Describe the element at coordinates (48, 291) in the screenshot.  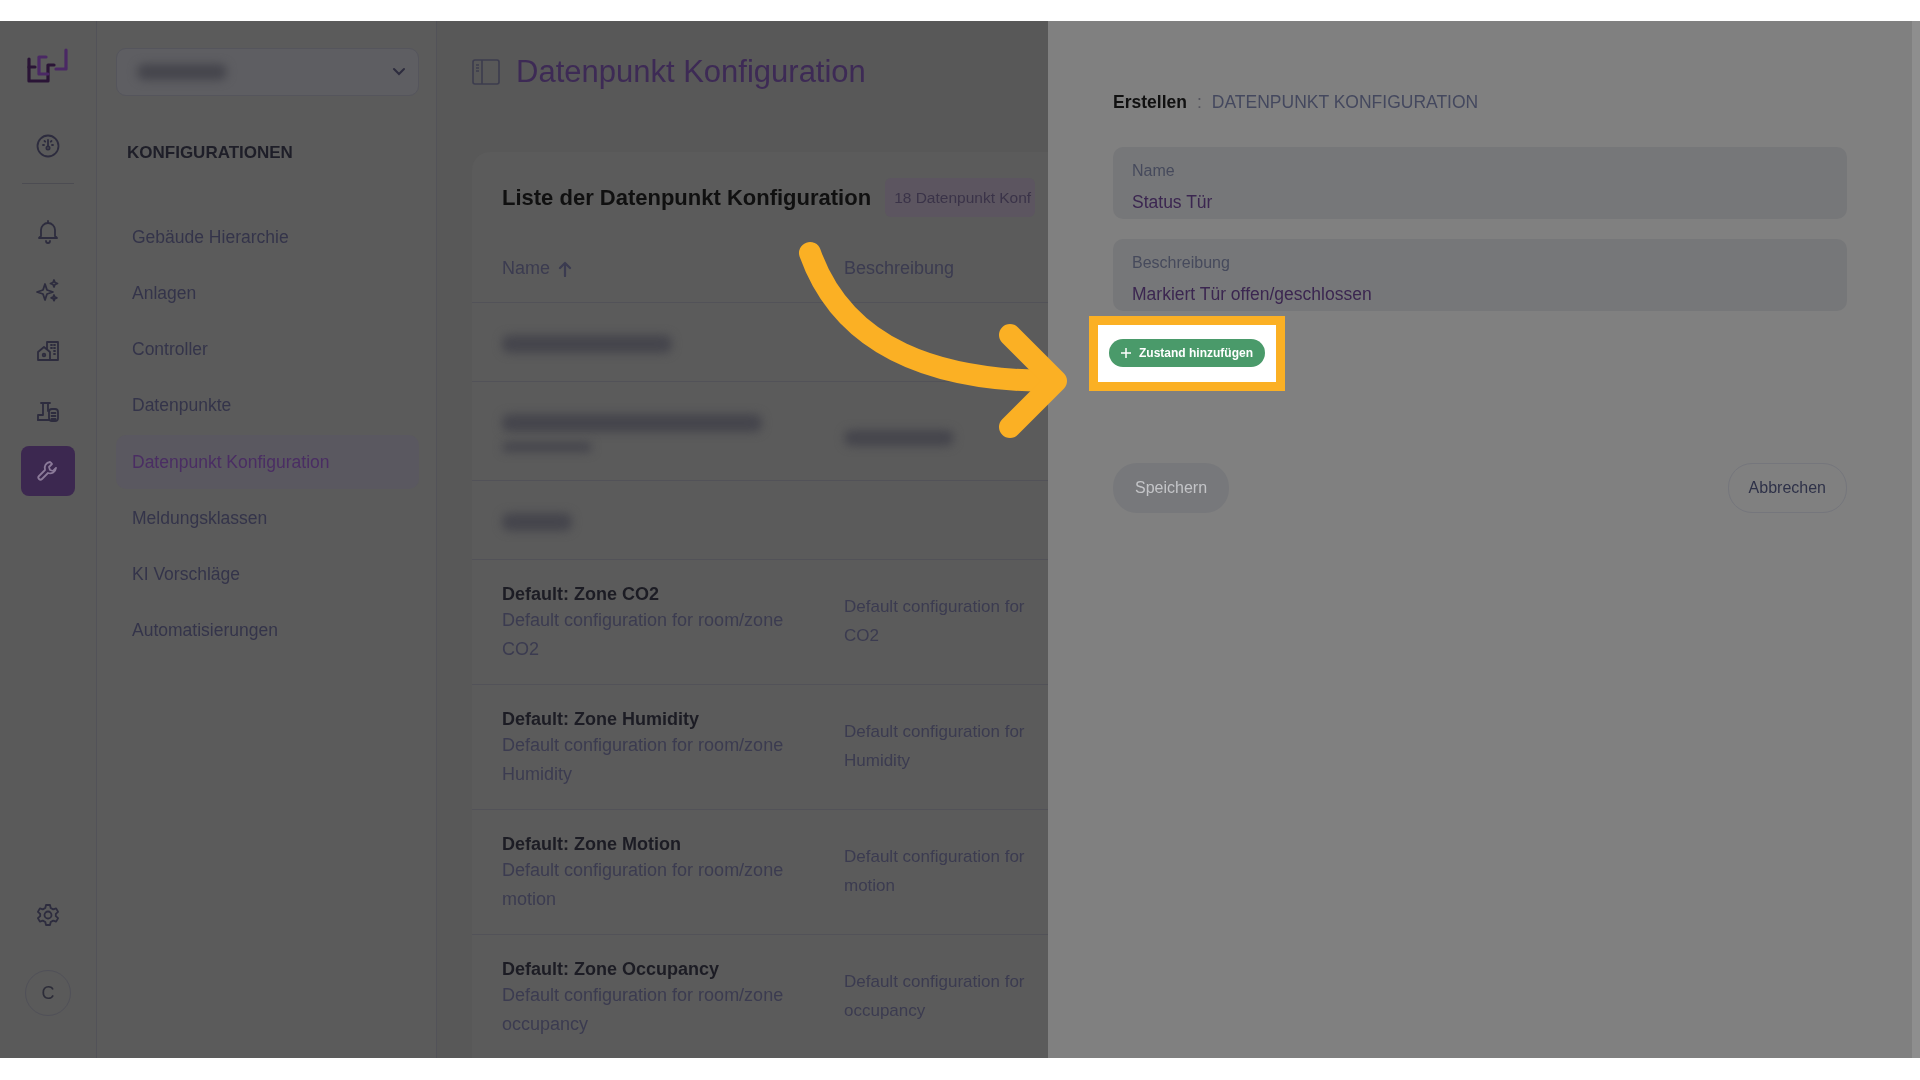
I see `sparkles-icon` at that location.